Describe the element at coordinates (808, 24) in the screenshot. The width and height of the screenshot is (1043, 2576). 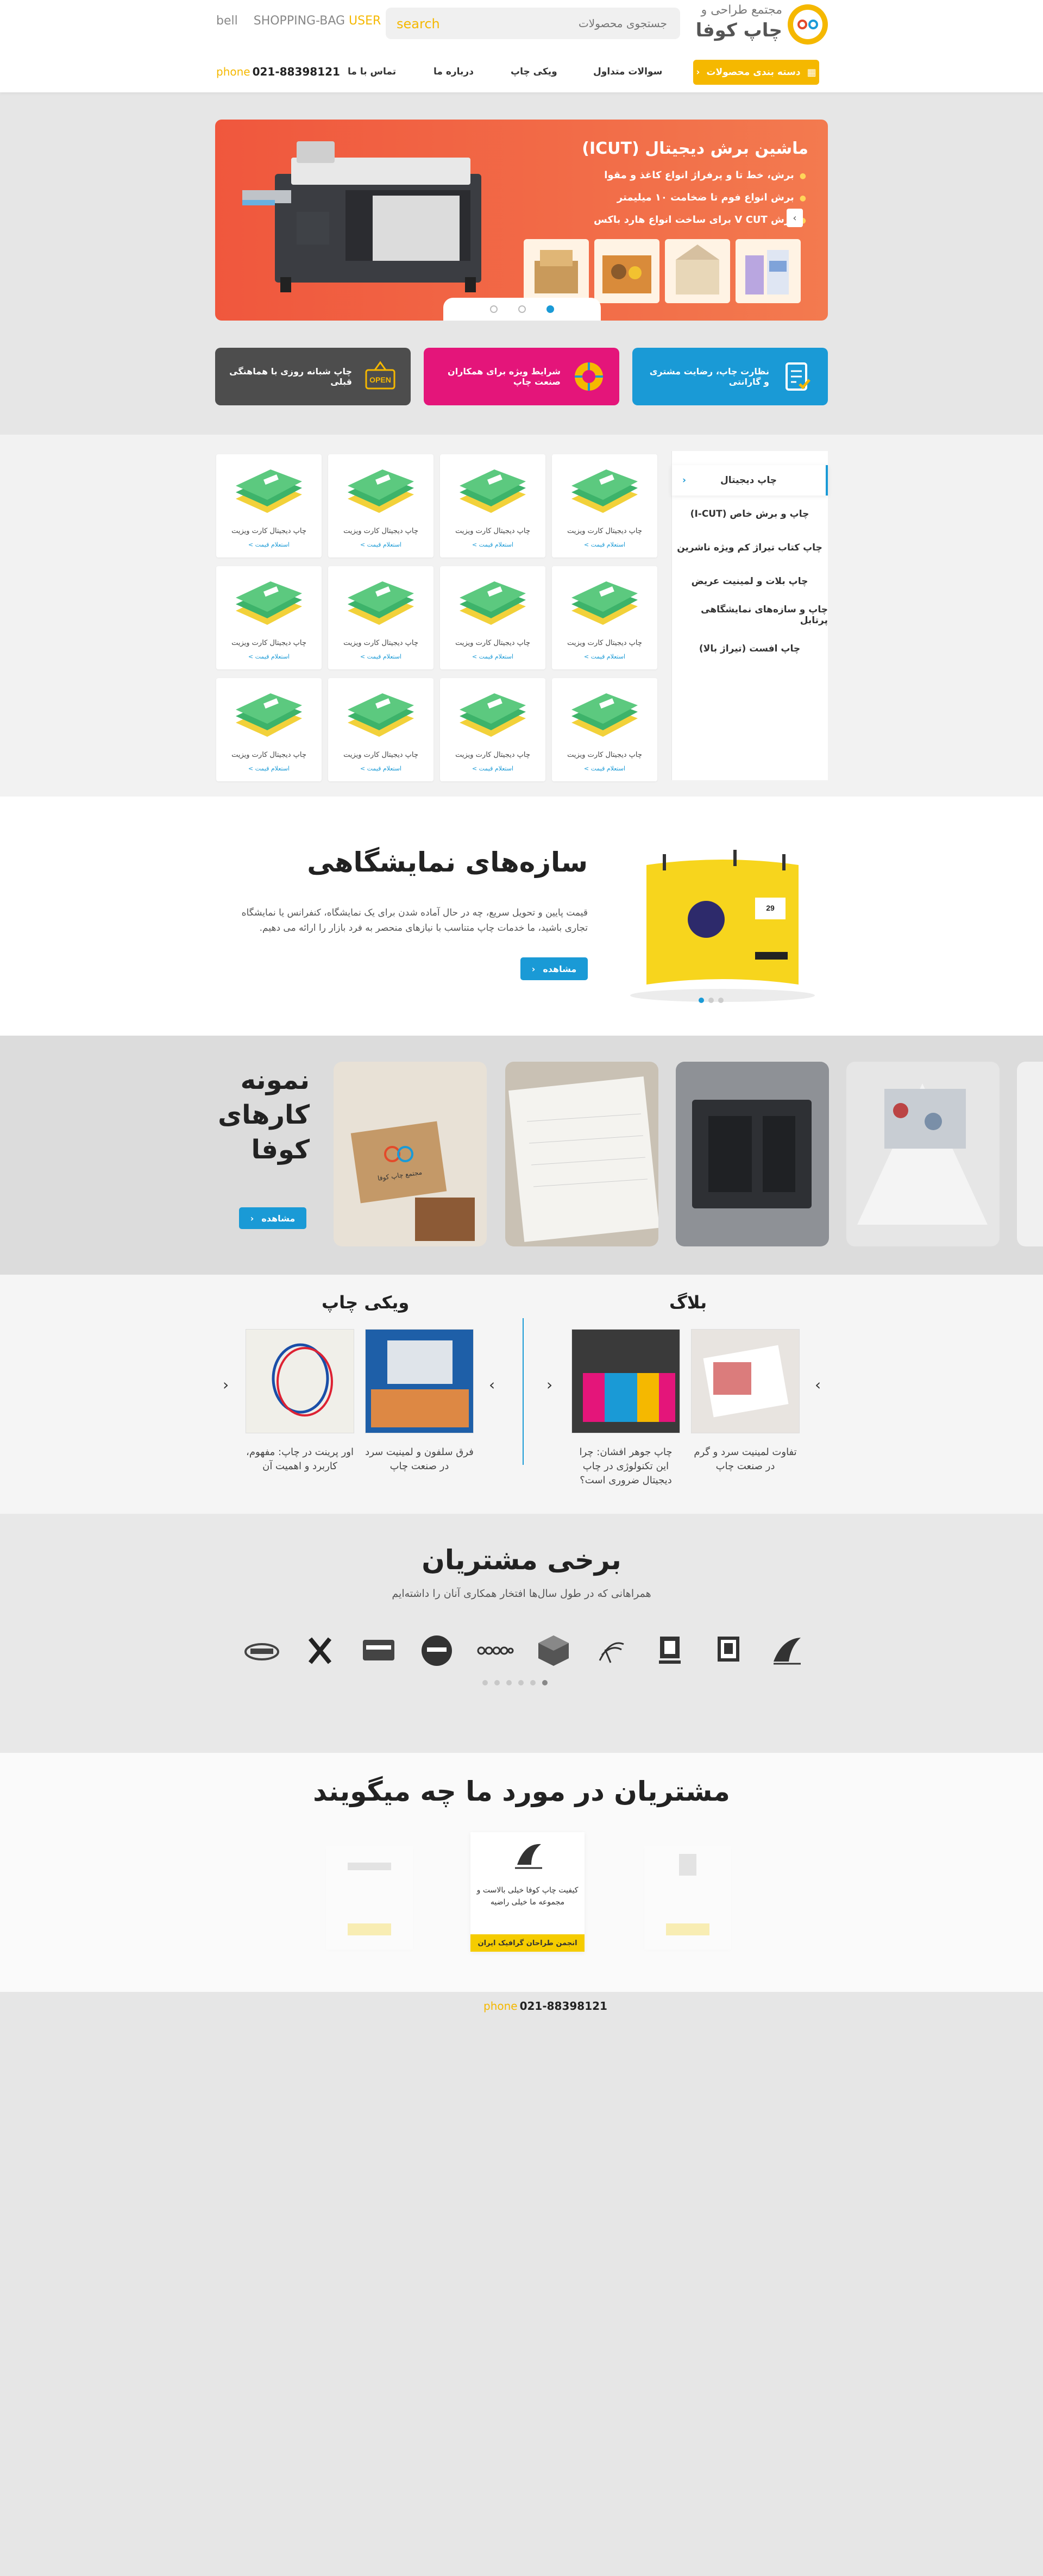
I see `kofa-logo` at that location.